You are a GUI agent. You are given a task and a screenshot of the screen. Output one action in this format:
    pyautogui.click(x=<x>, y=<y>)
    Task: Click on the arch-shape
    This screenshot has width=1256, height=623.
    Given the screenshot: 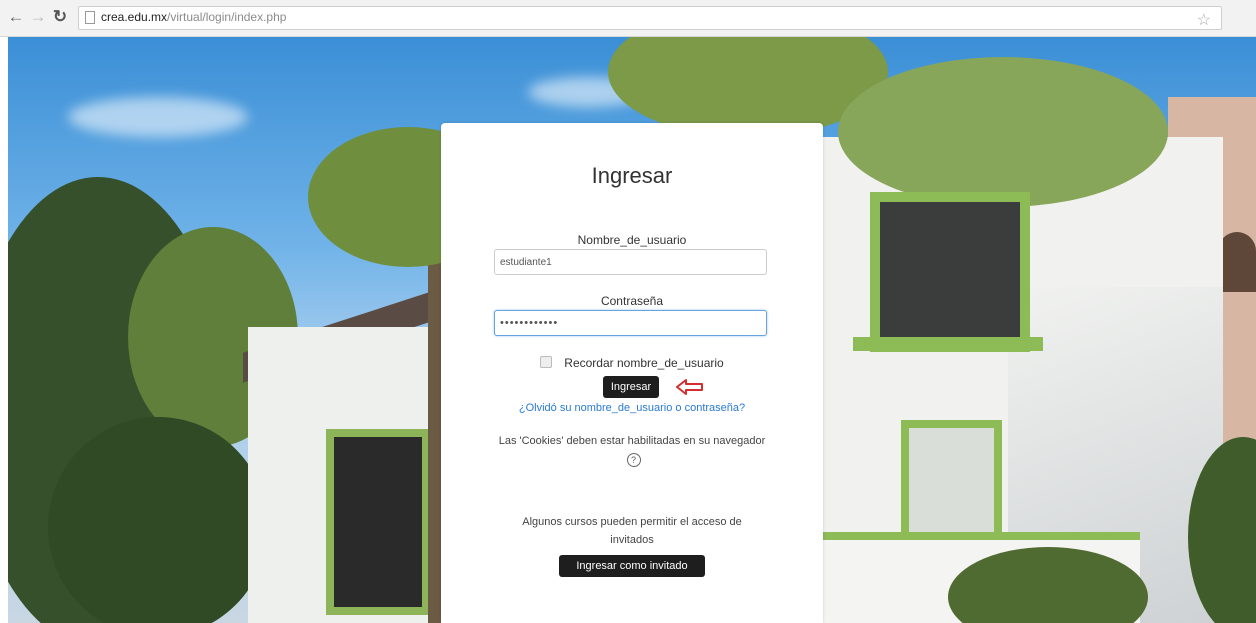 What is the action you would take?
    pyautogui.click(x=1237, y=262)
    